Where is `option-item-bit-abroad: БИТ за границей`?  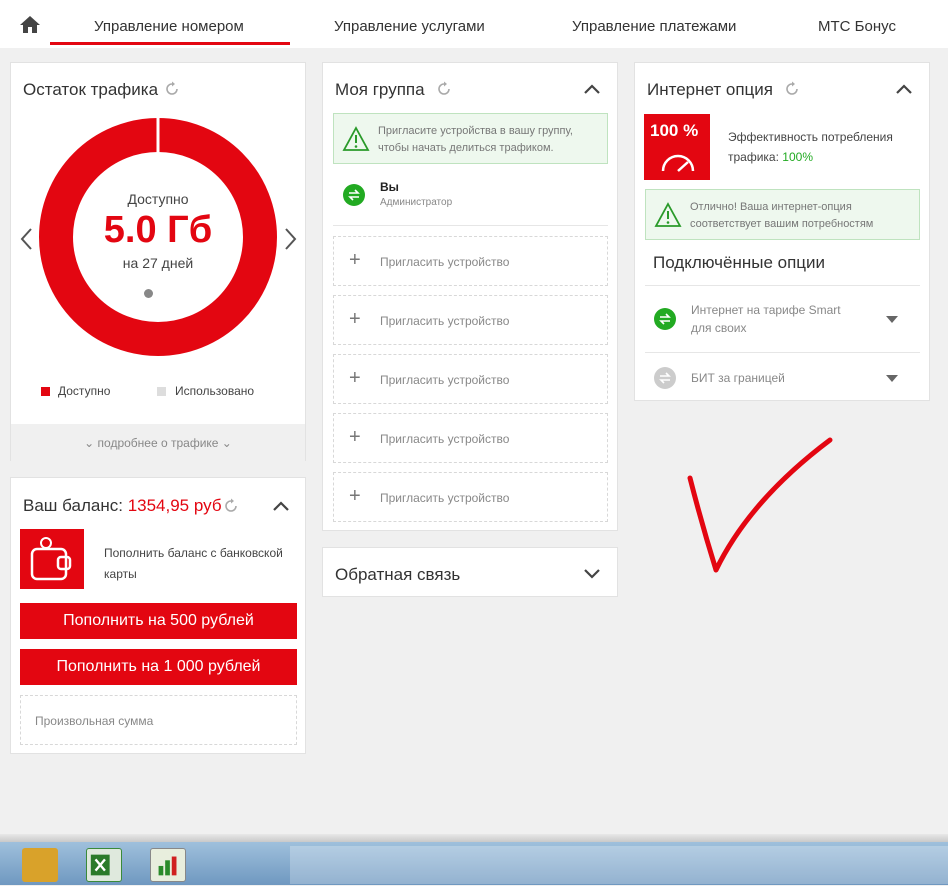
option-item-bit-abroad: БИТ за границей is located at coordinates (782, 375).